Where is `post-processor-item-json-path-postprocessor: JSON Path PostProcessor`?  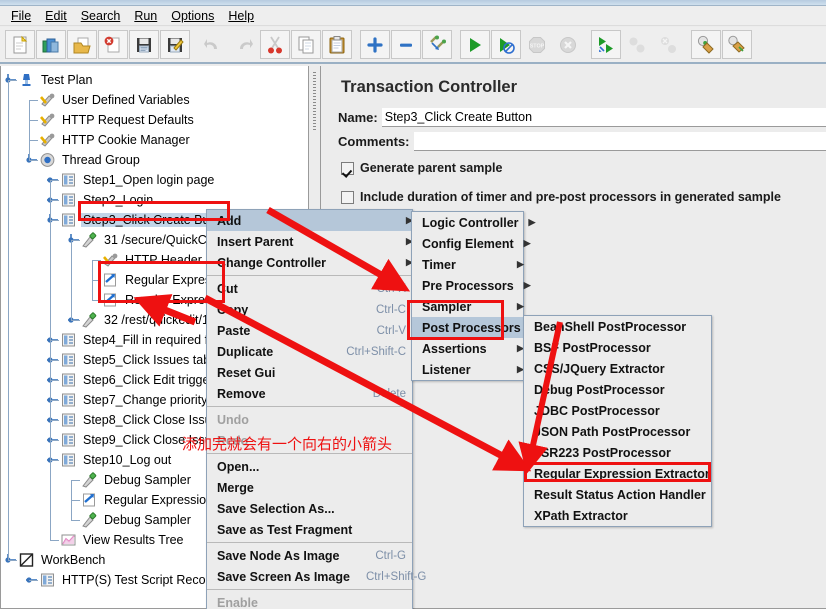
post-processor-item-json-path-postprocessor: JSON Path PostProcessor is located at coordinates (617, 431).